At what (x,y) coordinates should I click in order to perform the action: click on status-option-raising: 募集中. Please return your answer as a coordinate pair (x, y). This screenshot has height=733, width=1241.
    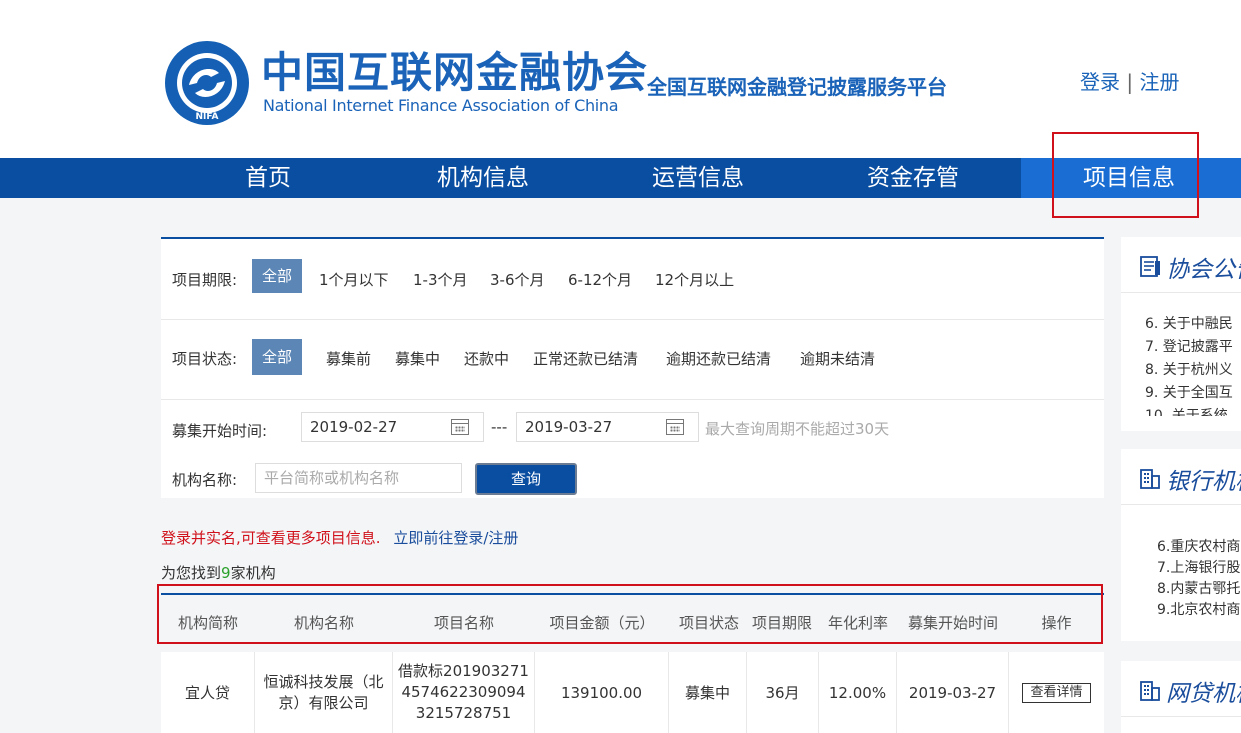
    Looking at the image, I should click on (417, 358).